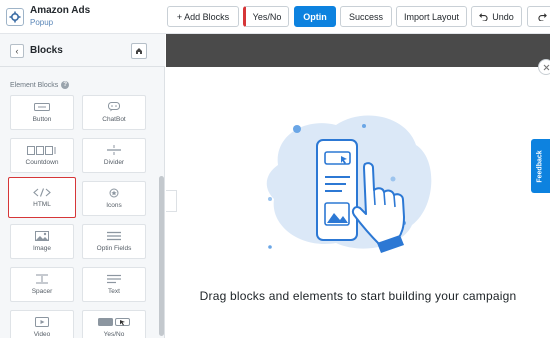 The image size is (550, 338). I want to click on sidebar-title: Blocks, so click(46, 50).